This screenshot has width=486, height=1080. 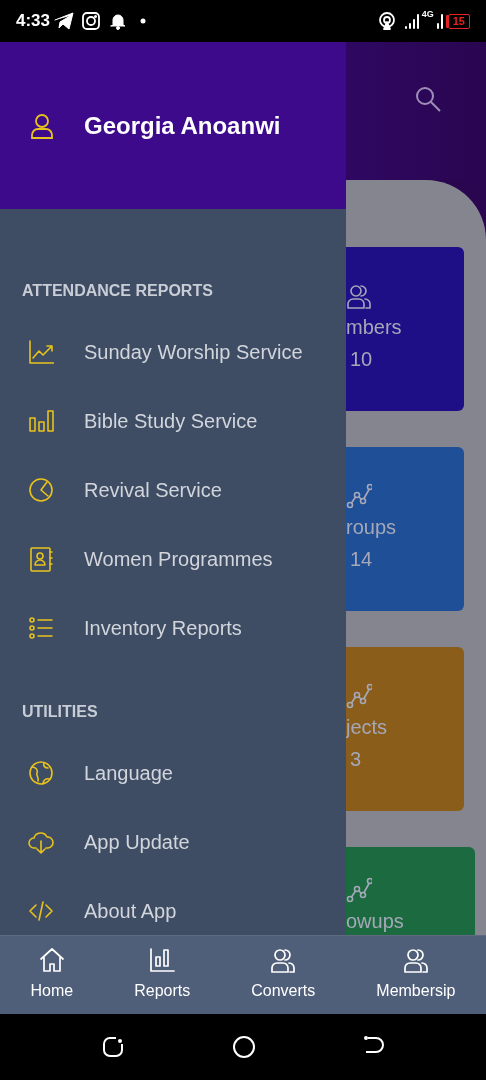 What do you see at coordinates (427, 14) in the screenshot?
I see `network-type: 4G` at bounding box center [427, 14].